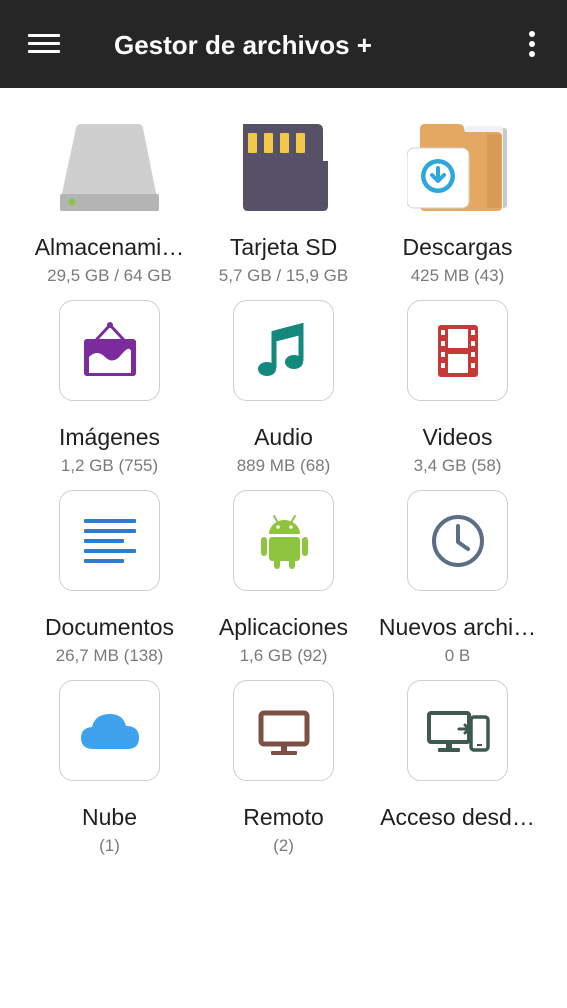 This screenshot has width=567, height=1008. Describe the element at coordinates (109, 627) in the screenshot. I see `tile-label: Documentos` at that location.